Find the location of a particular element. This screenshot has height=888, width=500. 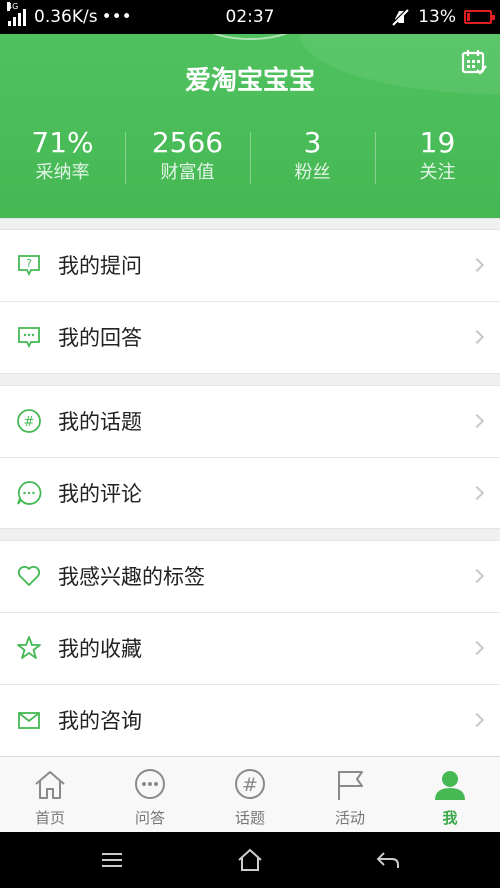

battery-icon is located at coordinates (479, 17).